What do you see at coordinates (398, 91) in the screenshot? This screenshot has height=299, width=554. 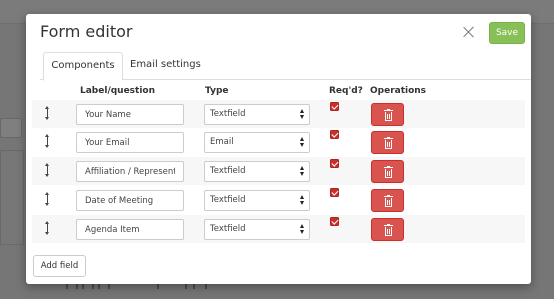 I see `column-header-operations: Operations` at bounding box center [398, 91].